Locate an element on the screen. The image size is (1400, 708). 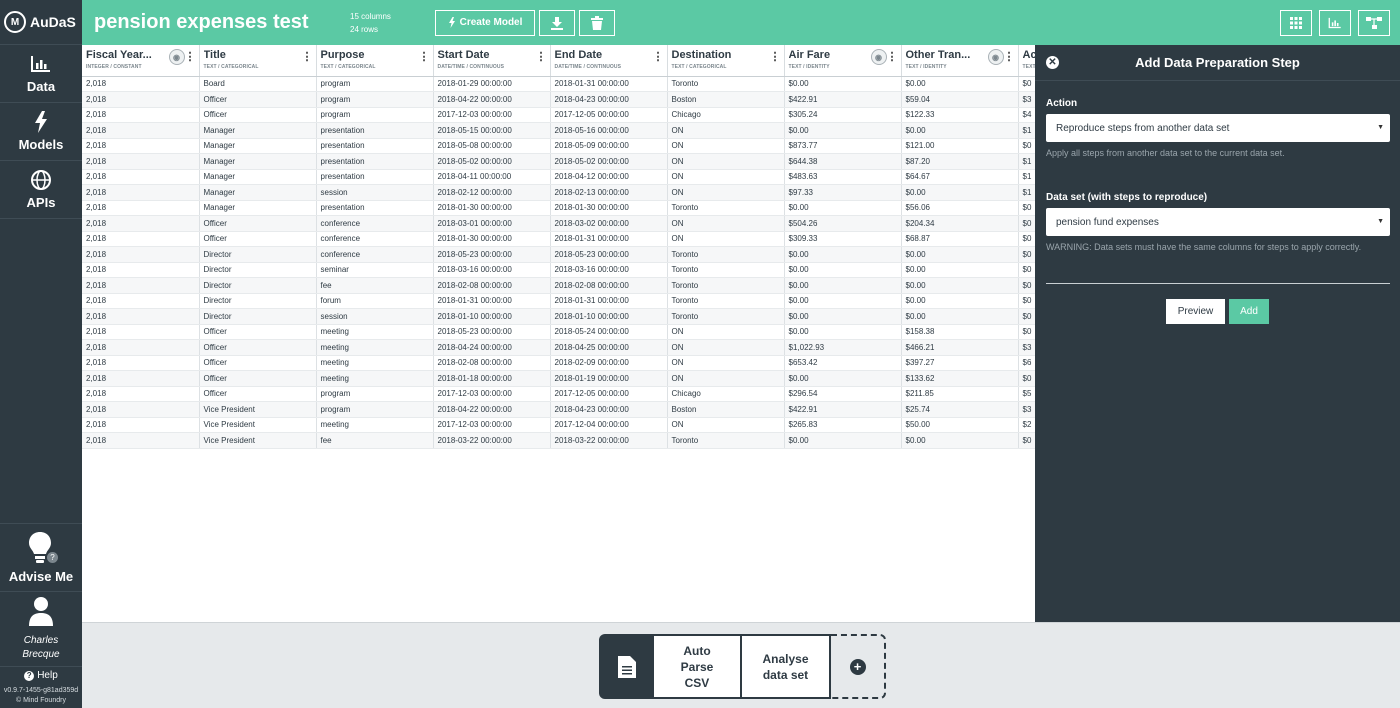
workflow-view-button is located at coordinates (1374, 23).